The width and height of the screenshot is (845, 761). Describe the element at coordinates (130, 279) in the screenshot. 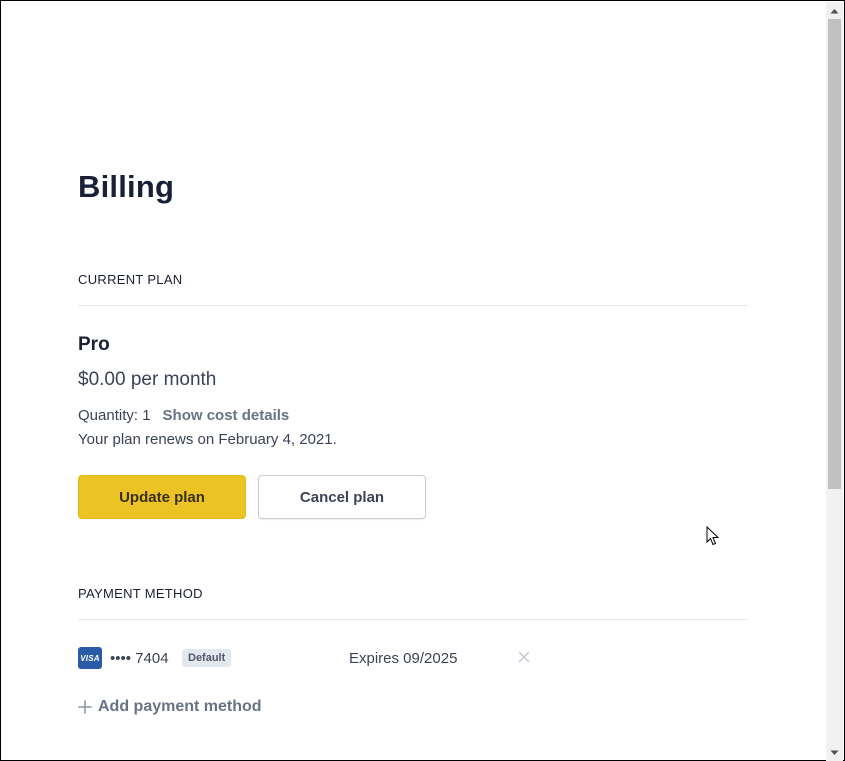

I see `current-plan-heading: CURRENT PLAN` at that location.